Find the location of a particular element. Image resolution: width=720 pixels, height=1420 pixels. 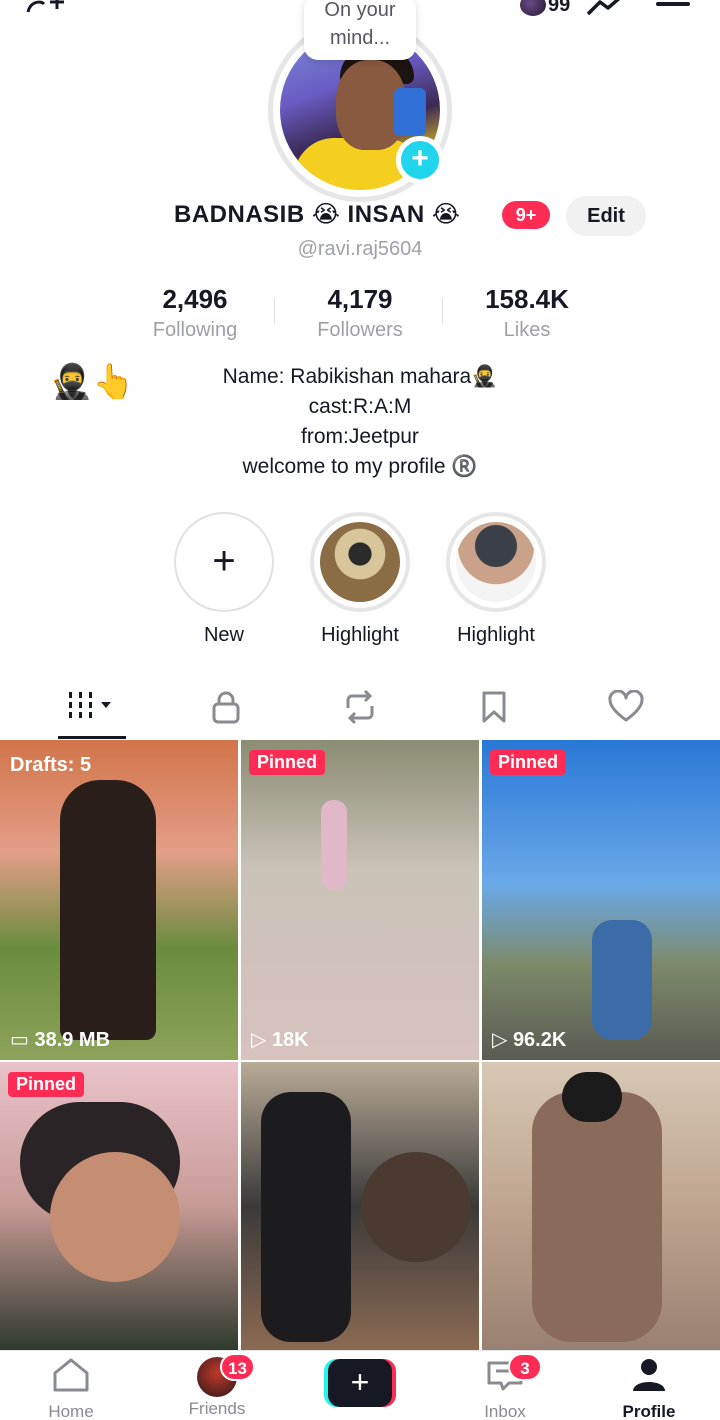

username: @ravi.raj5604 is located at coordinates (360, 249).